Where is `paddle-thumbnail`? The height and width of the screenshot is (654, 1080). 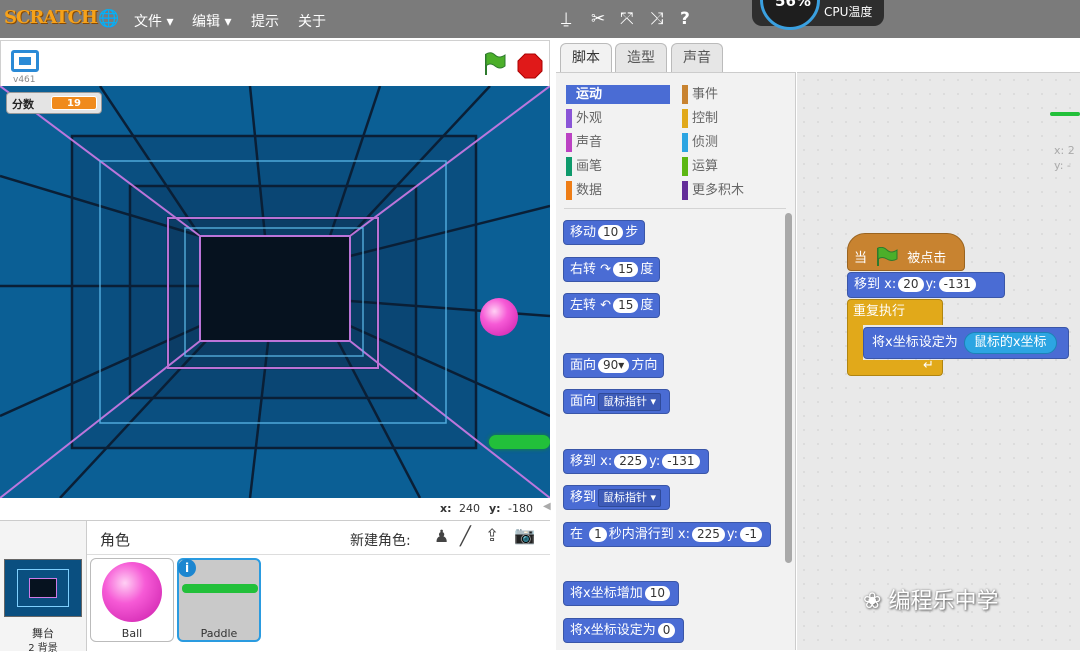 paddle-thumbnail is located at coordinates (220, 588).